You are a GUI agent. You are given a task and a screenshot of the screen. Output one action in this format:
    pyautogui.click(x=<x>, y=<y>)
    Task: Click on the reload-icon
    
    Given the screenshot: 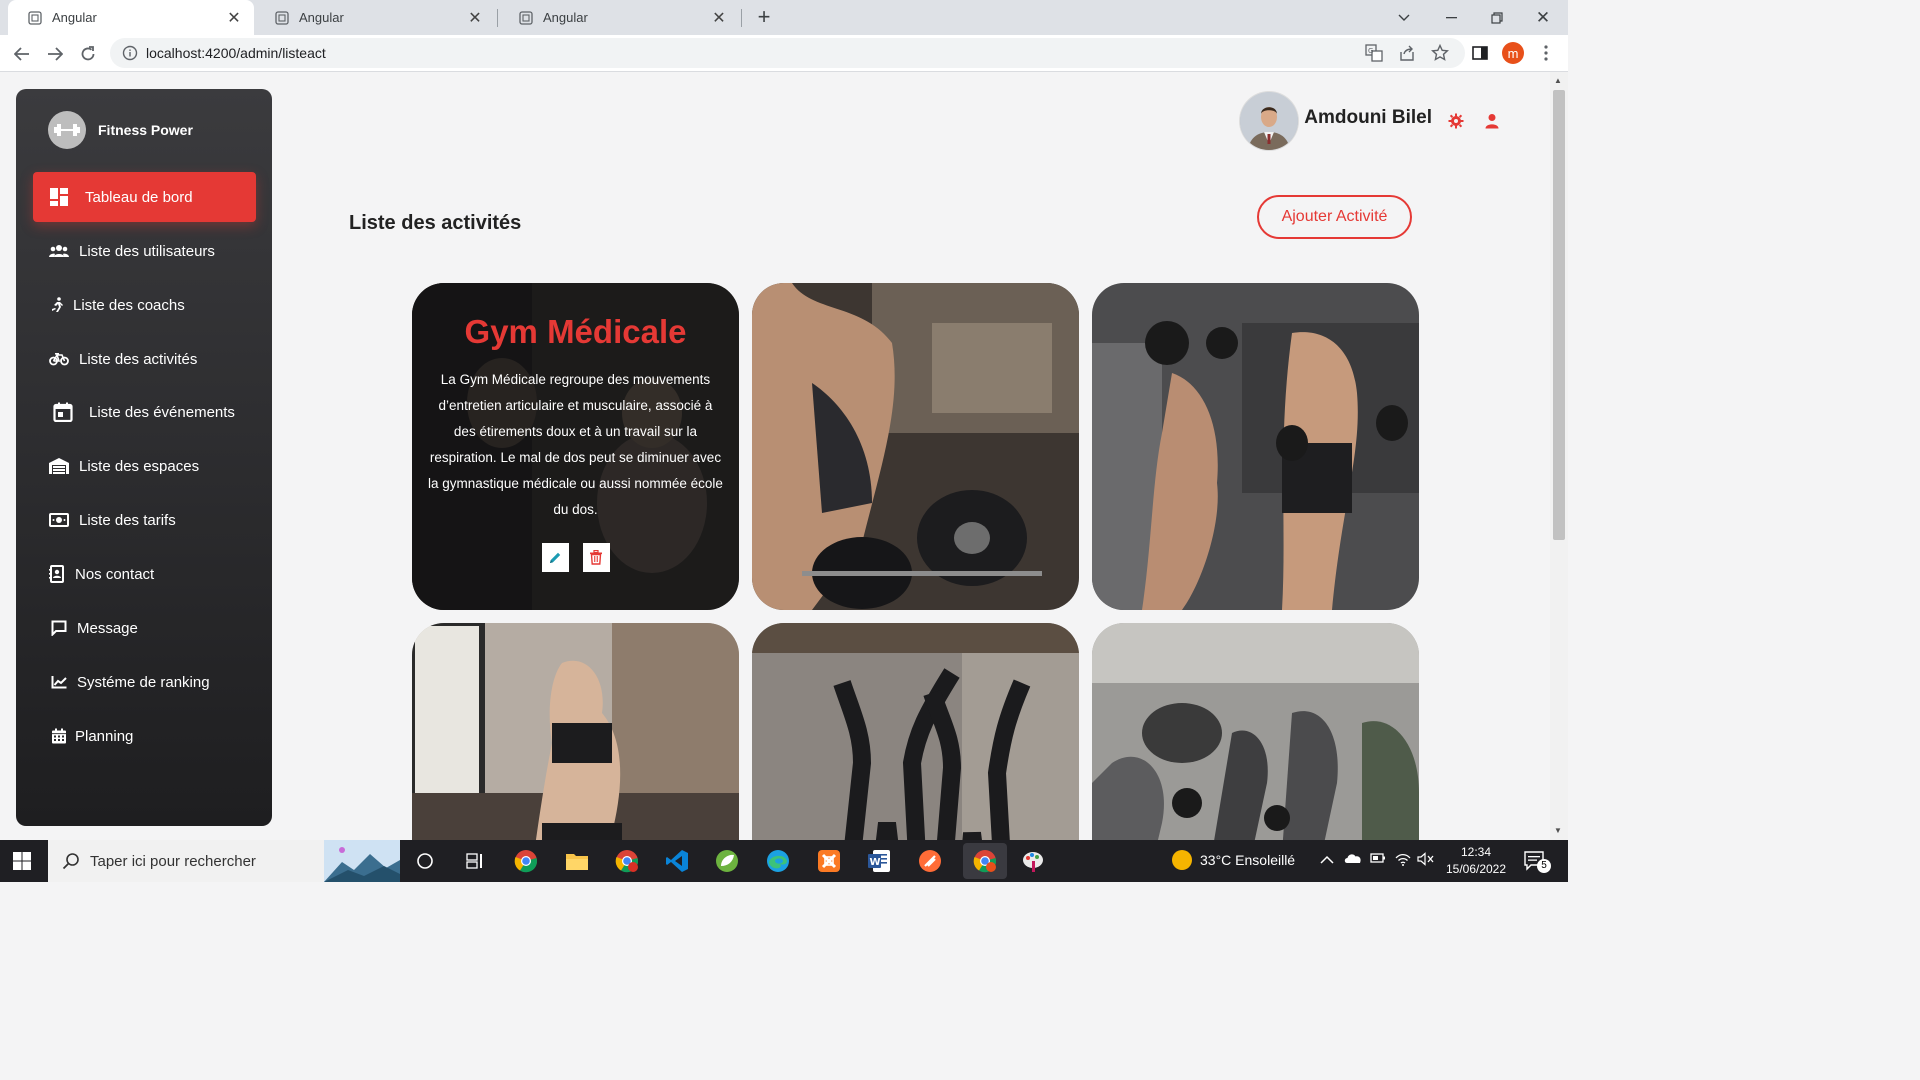 What is the action you would take?
    pyautogui.click(x=88, y=54)
    